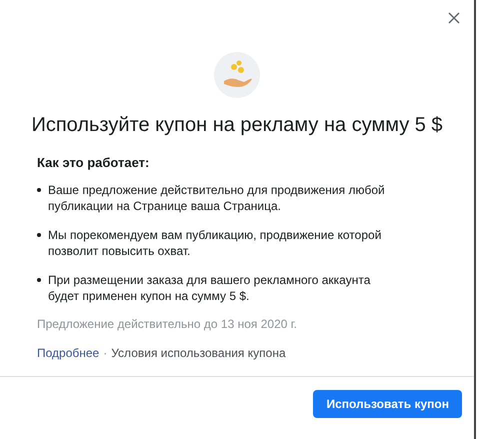  I want to click on bullet-text: При размещении заказа для вашего рекламного аккаунта будет применен купон на сумму 5 $., so click(210, 288).